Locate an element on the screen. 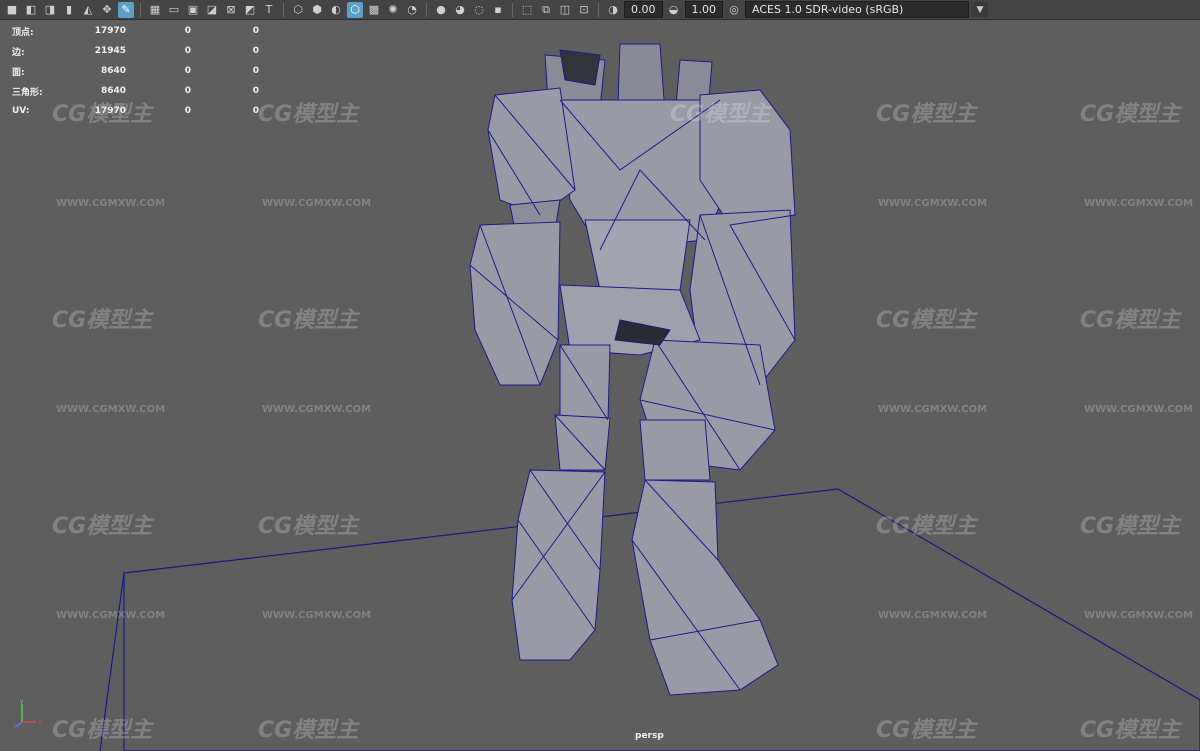 This screenshot has height=751, width=1200. default-material-icon: ◐ is located at coordinates (336, 10).